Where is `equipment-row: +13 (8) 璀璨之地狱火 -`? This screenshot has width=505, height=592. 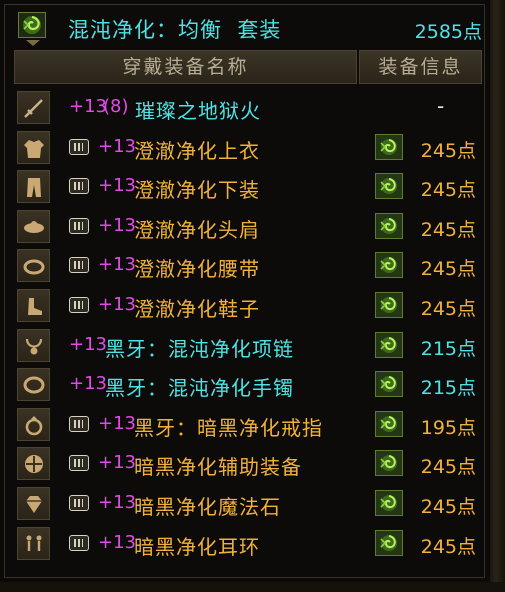 equipment-row: +13 (8) 璀璨之地狱火 - is located at coordinates (249, 108).